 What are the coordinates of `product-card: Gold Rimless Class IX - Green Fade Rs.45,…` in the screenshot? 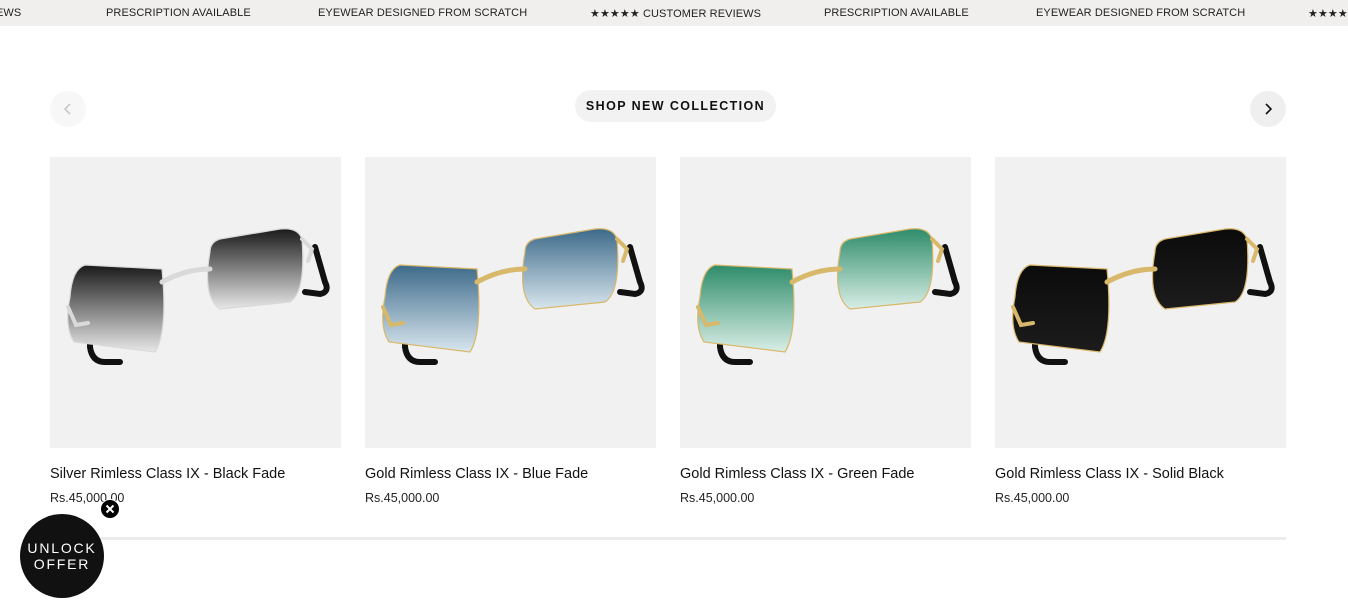 It's located at (825, 331).